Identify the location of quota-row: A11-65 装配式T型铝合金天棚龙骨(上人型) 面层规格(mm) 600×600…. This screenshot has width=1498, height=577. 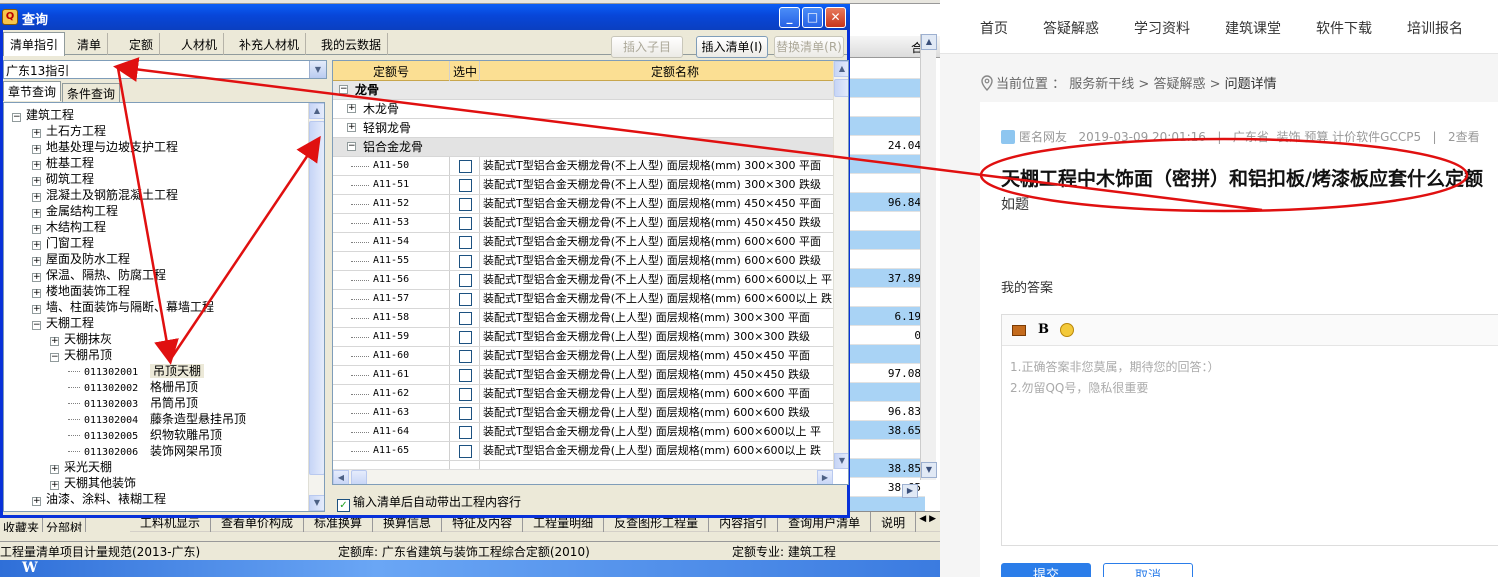
(583, 451).